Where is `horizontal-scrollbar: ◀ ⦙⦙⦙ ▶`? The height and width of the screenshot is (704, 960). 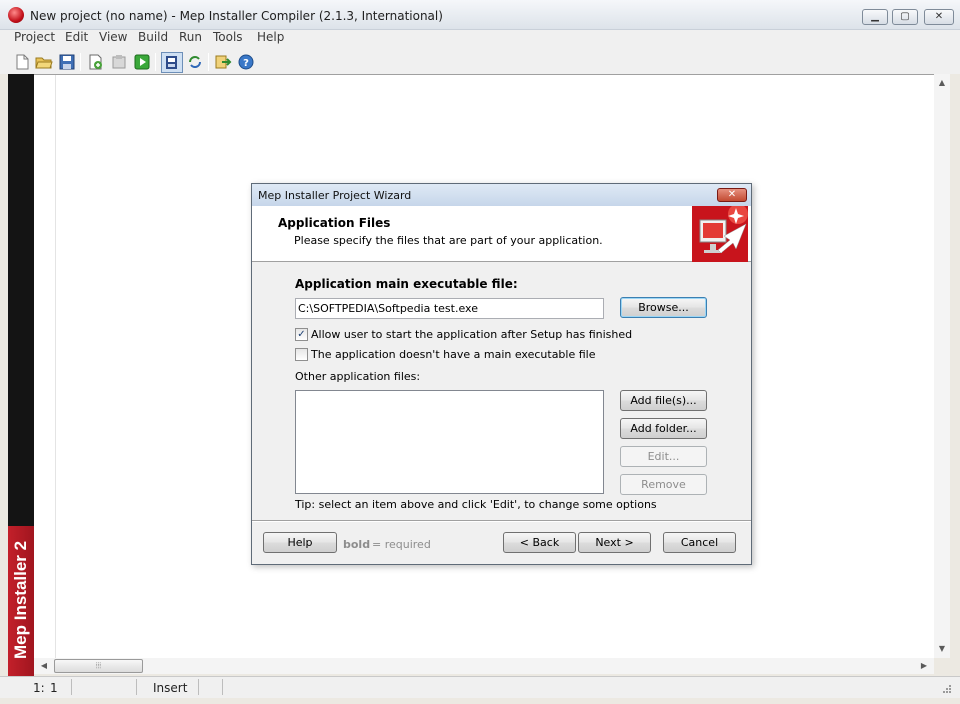 horizontal-scrollbar: ◀ ⦙⦙⦙ ▶ is located at coordinates (484, 666).